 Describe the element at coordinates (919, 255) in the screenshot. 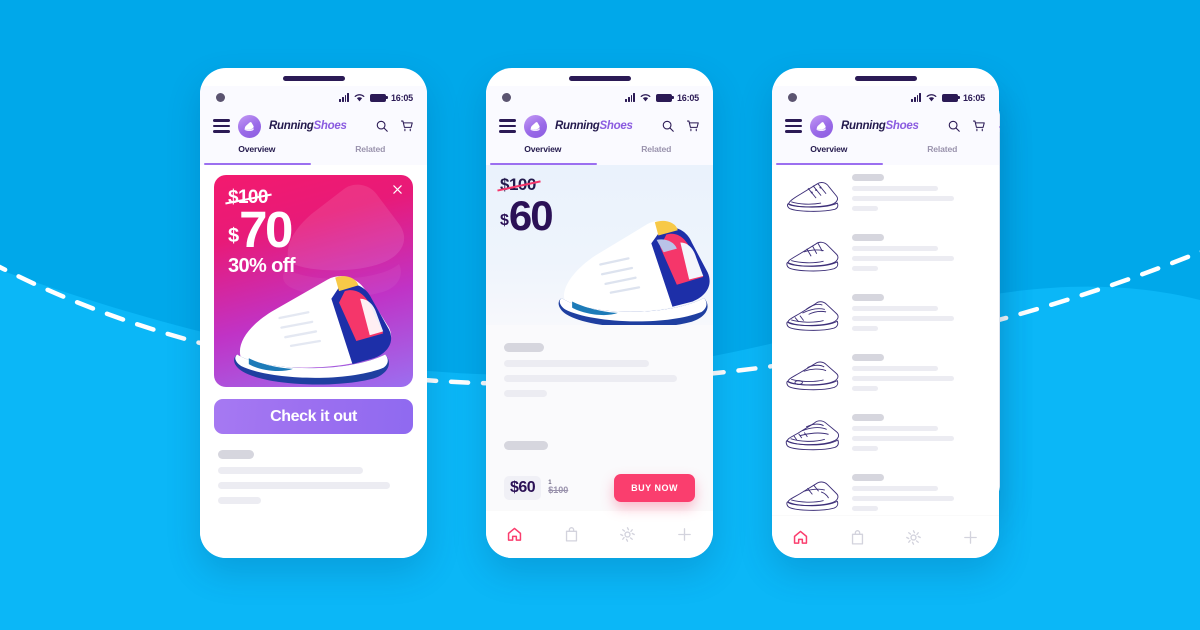

I see `list-item-text` at that location.